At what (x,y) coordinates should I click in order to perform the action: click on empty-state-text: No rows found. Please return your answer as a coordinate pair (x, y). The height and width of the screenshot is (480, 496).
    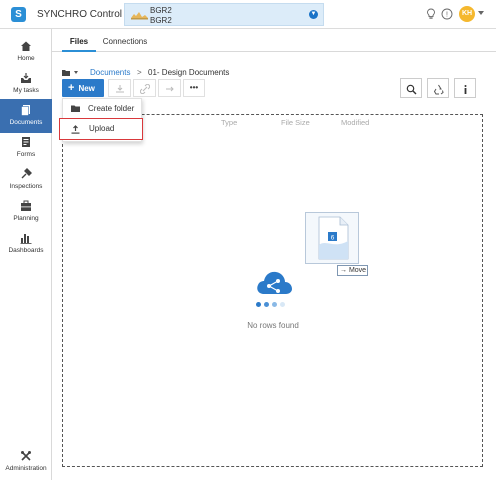
    Looking at the image, I should click on (273, 325).